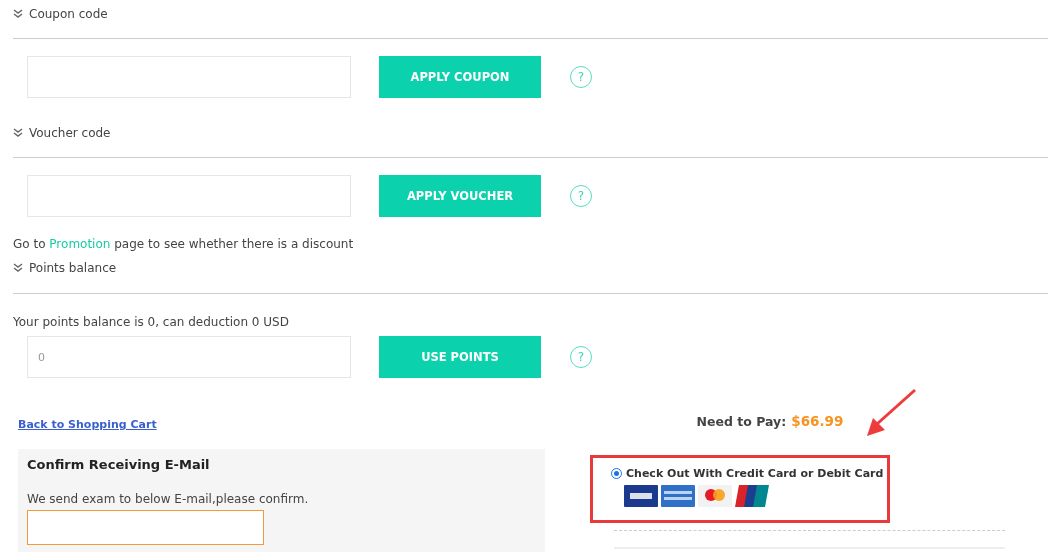  I want to click on section-title: Coupon code, so click(68, 14).